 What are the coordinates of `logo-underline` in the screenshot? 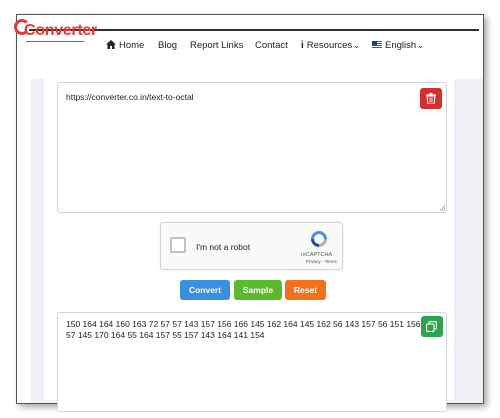 It's located at (55, 41).